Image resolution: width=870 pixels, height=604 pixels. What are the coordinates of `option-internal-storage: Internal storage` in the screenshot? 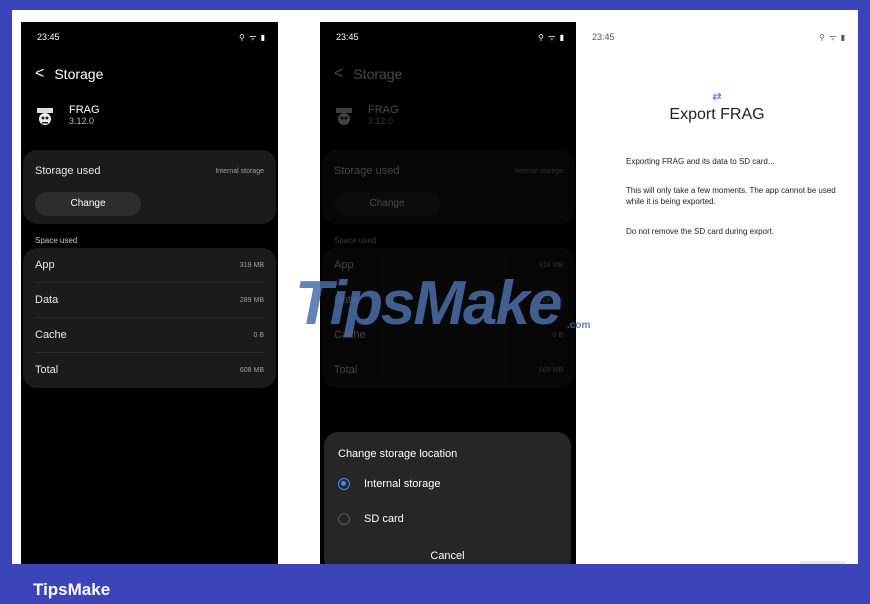 It's located at (389, 484).